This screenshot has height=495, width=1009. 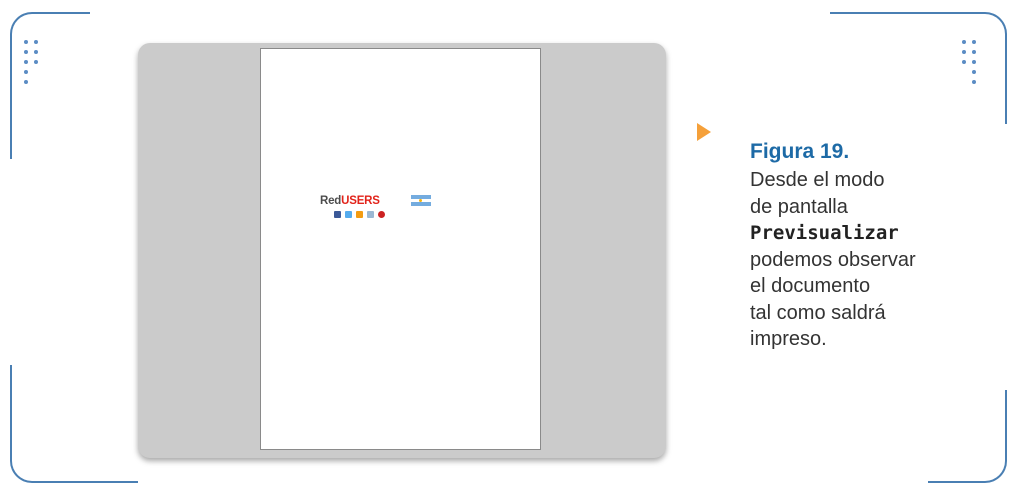 I want to click on rss-icon, so click(x=359, y=214).